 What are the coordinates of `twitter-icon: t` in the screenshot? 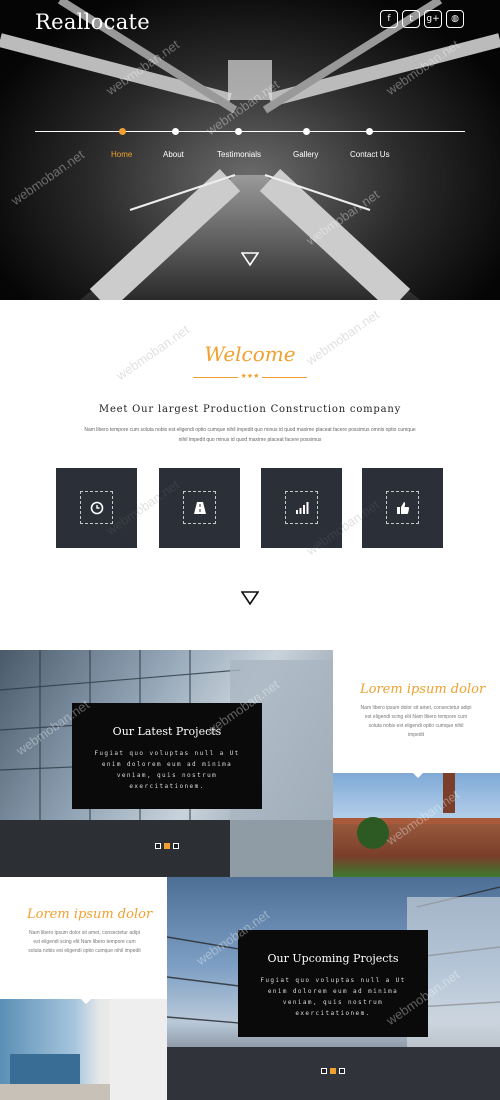 It's located at (411, 19).